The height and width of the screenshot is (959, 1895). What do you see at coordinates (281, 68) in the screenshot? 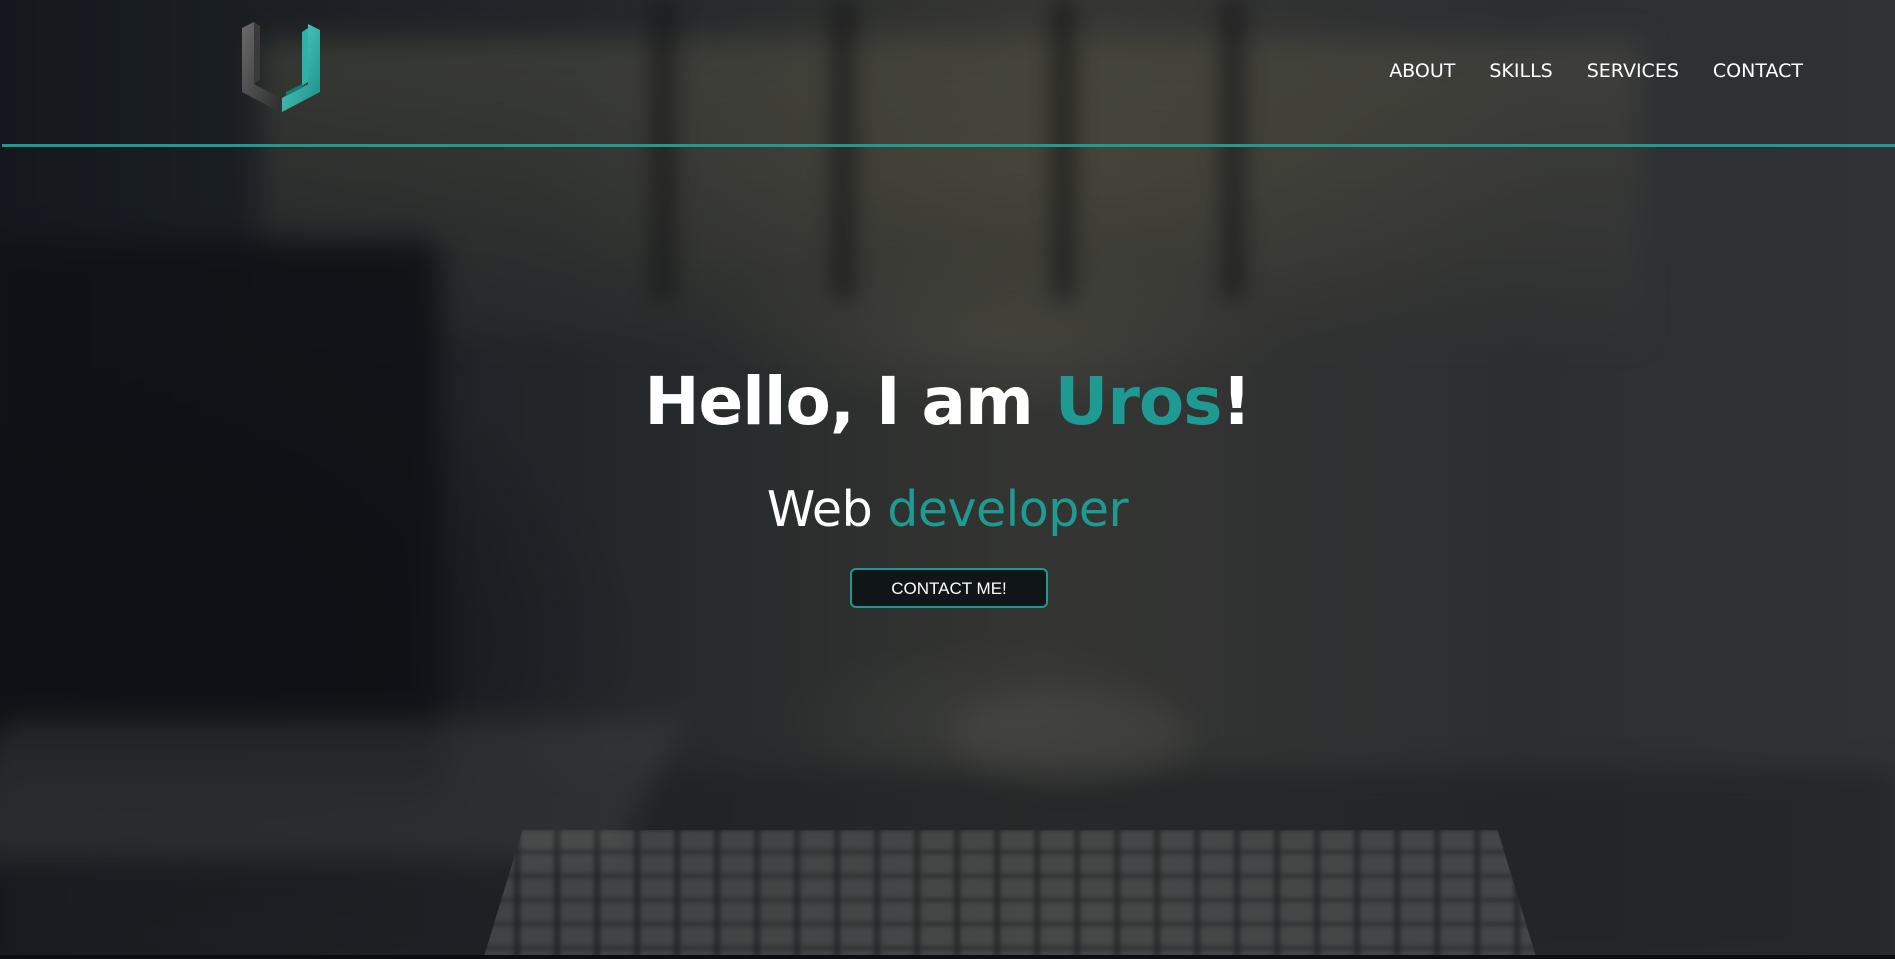
I see `u-letter-logo-icon` at bounding box center [281, 68].